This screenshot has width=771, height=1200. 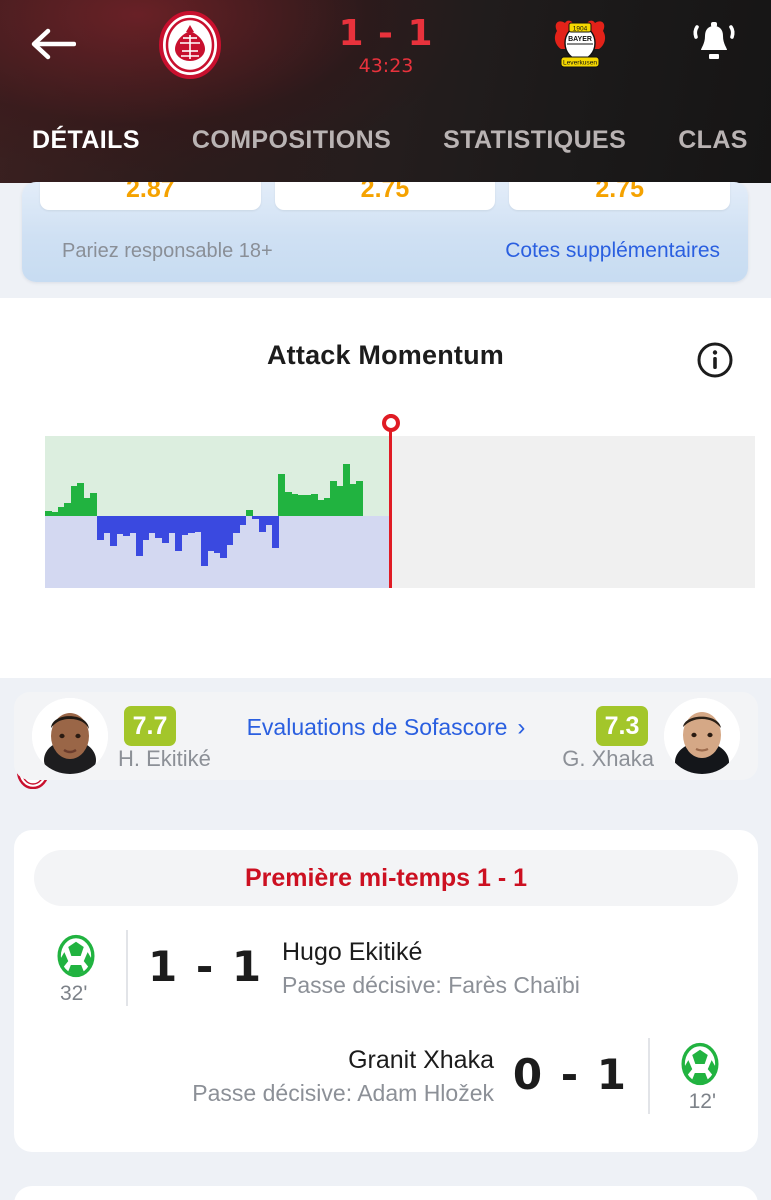 I want to click on additional-odds-link: Cotes supplémentaires, so click(x=612, y=251).